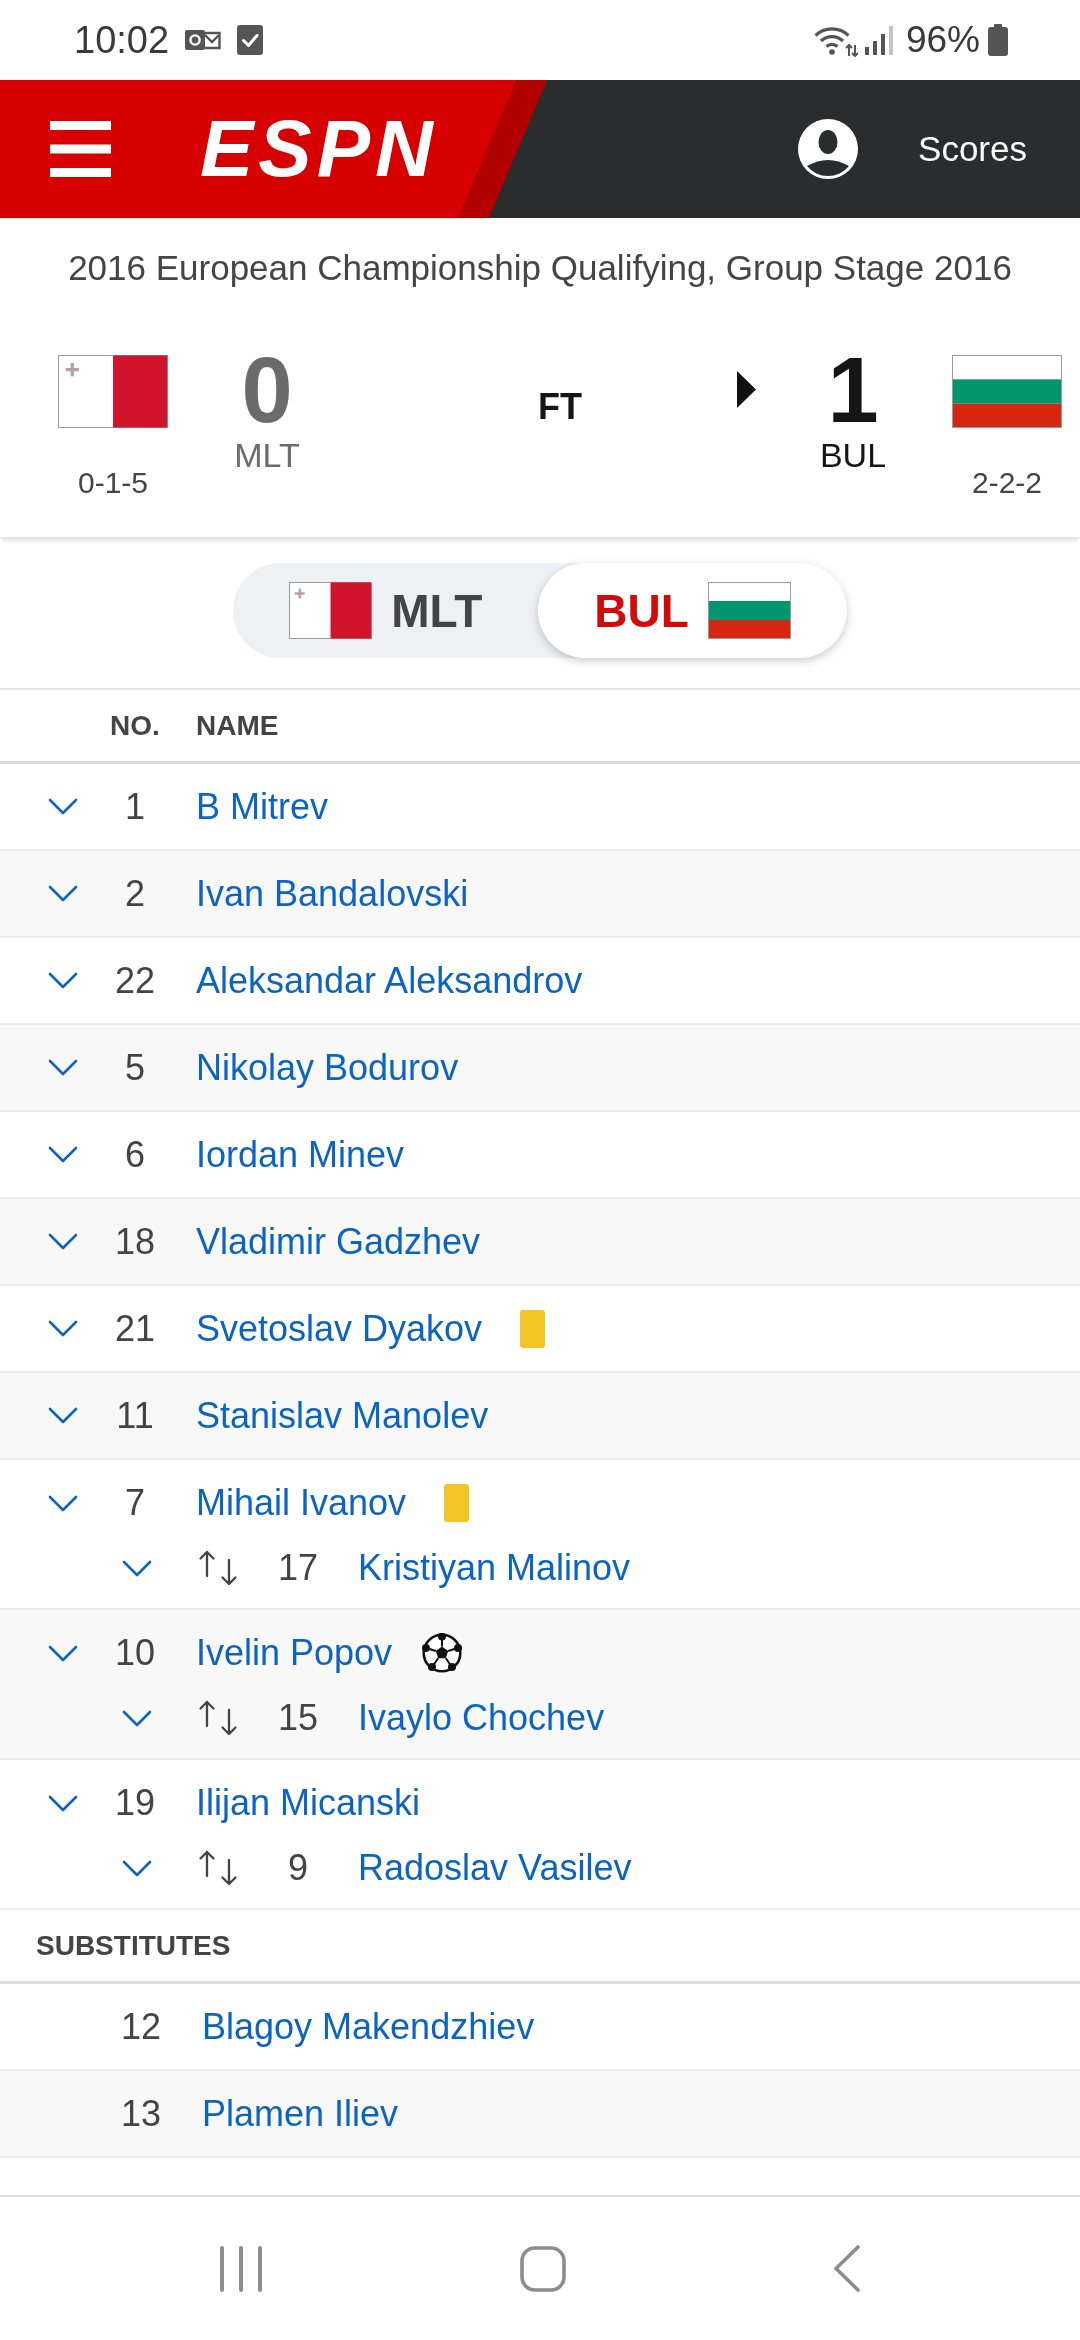 This screenshot has height=2340, width=1080. I want to click on team-score: 1, so click(853, 390).